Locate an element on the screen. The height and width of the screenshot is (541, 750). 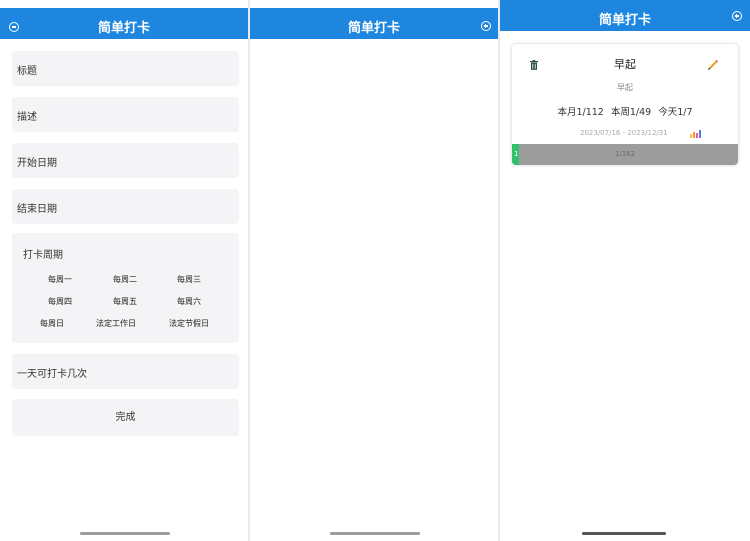
done-button-label: 完成 is located at coordinates (125, 417).